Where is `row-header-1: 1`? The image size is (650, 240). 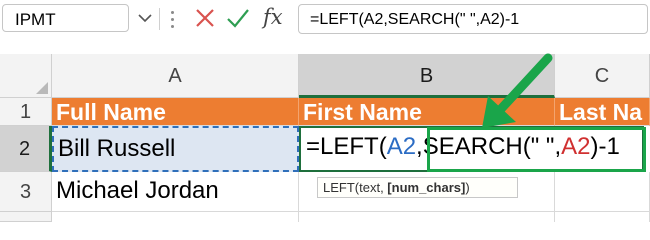 row-header-1: 1 is located at coordinates (26, 112).